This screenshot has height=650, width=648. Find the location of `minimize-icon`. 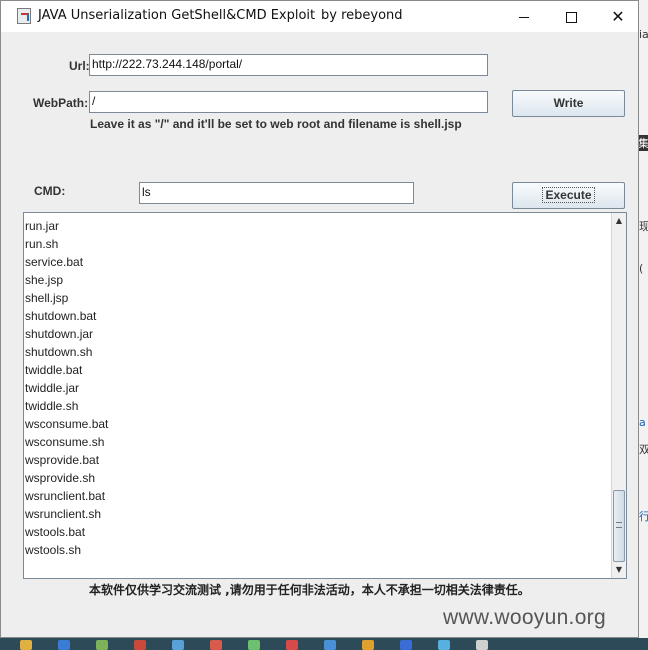

minimize-icon is located at coordinates (524, 17).